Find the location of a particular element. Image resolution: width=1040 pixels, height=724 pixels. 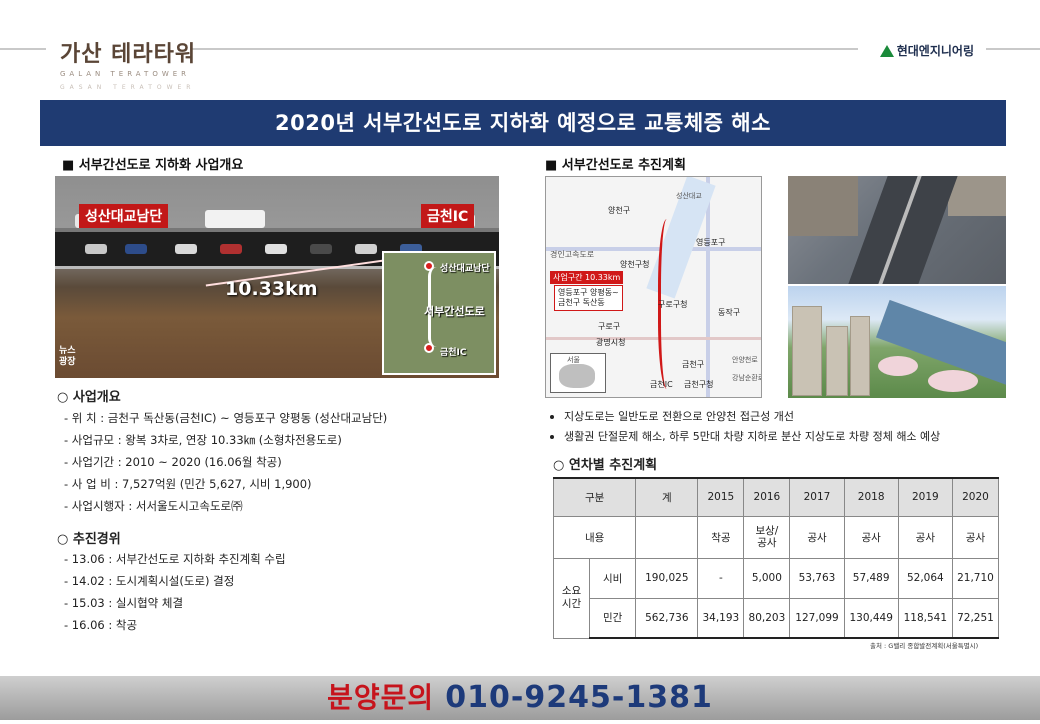

page-title: 2020년 서부간선도로 지하화 예정으로 교통체증 해소 is located at coordinates (523, 123).